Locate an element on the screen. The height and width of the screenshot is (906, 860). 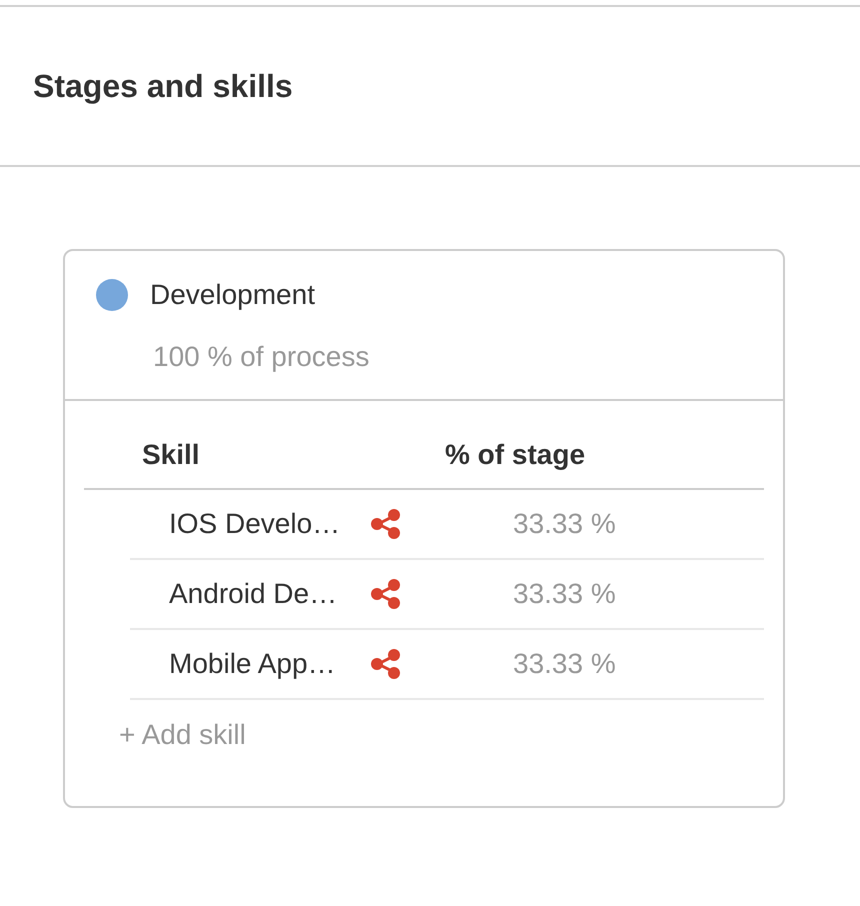
stage-share: 100 % of process is located at coordinates (261, 357).